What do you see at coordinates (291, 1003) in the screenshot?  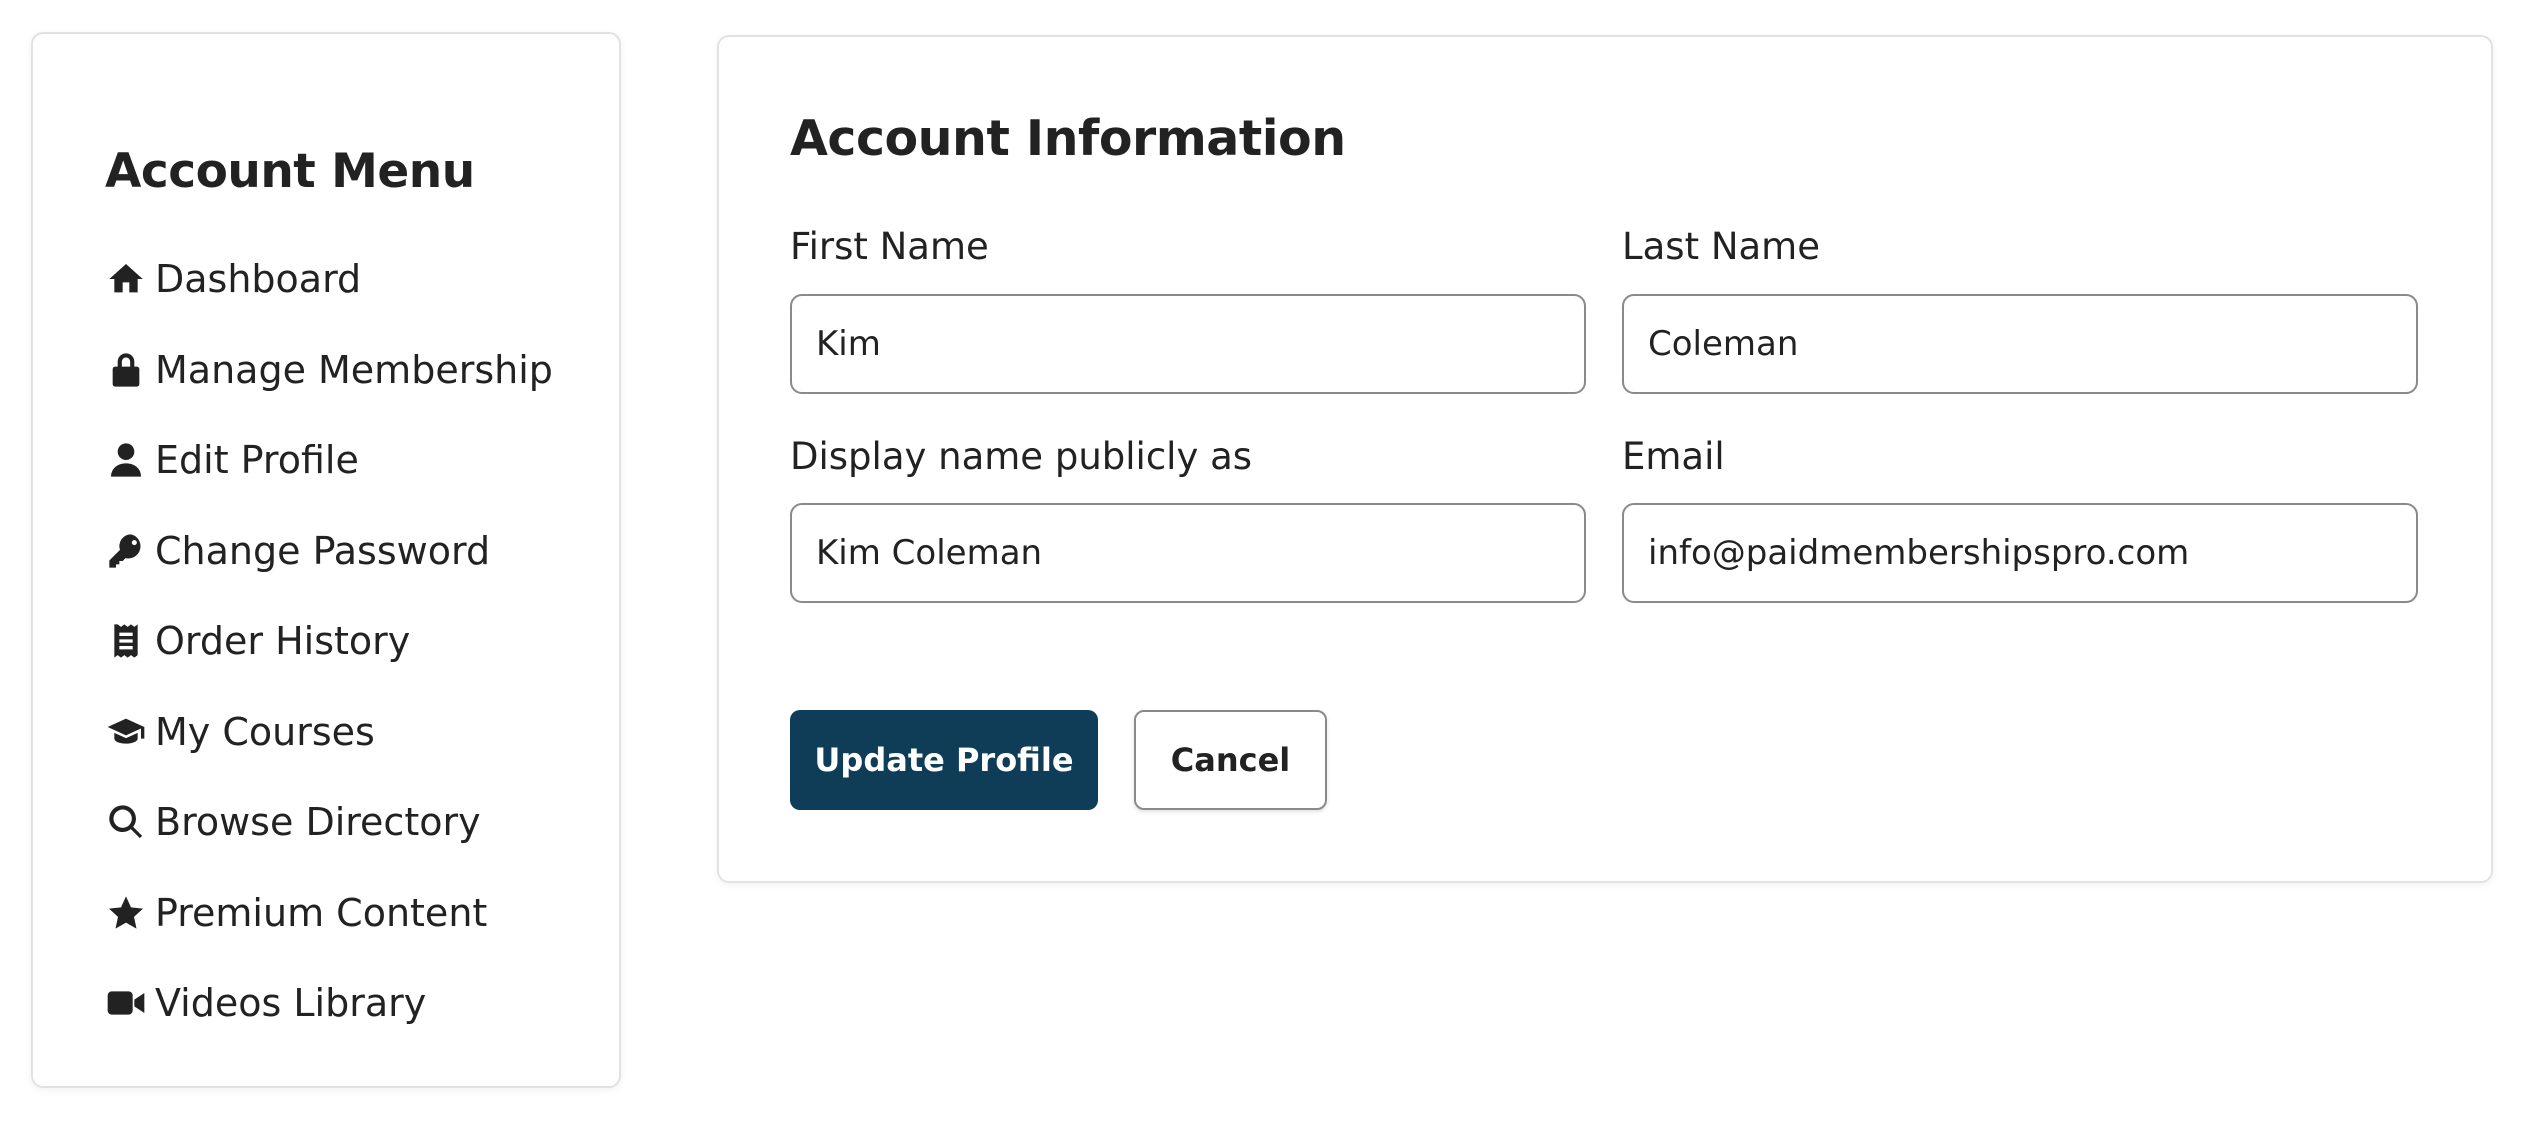 I see `sidebar-item-label: Videos Library` at bounding box center [291, 1003].